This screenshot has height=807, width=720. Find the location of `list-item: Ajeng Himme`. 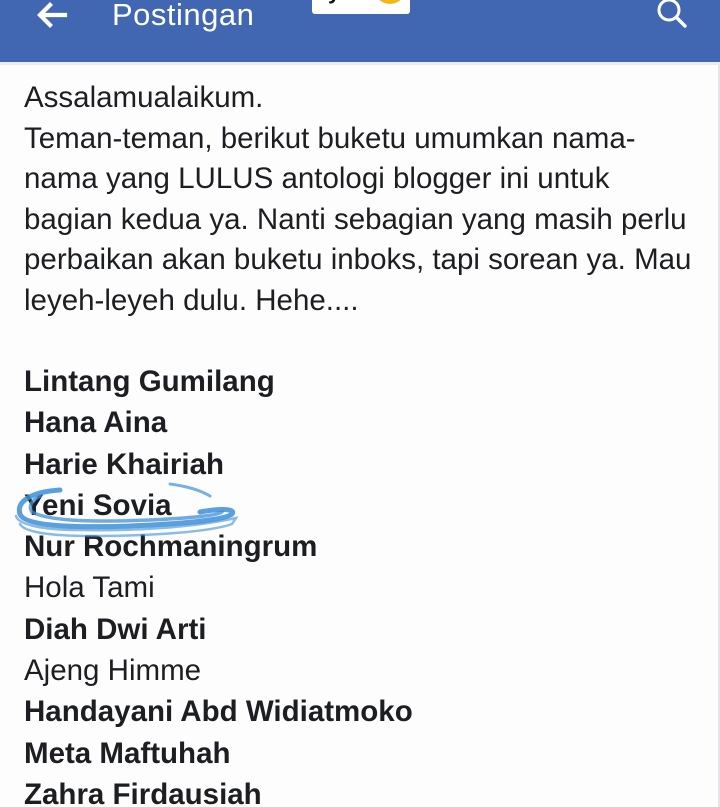

list-item: Ajeng Himme is located at coordinates (113, 671).